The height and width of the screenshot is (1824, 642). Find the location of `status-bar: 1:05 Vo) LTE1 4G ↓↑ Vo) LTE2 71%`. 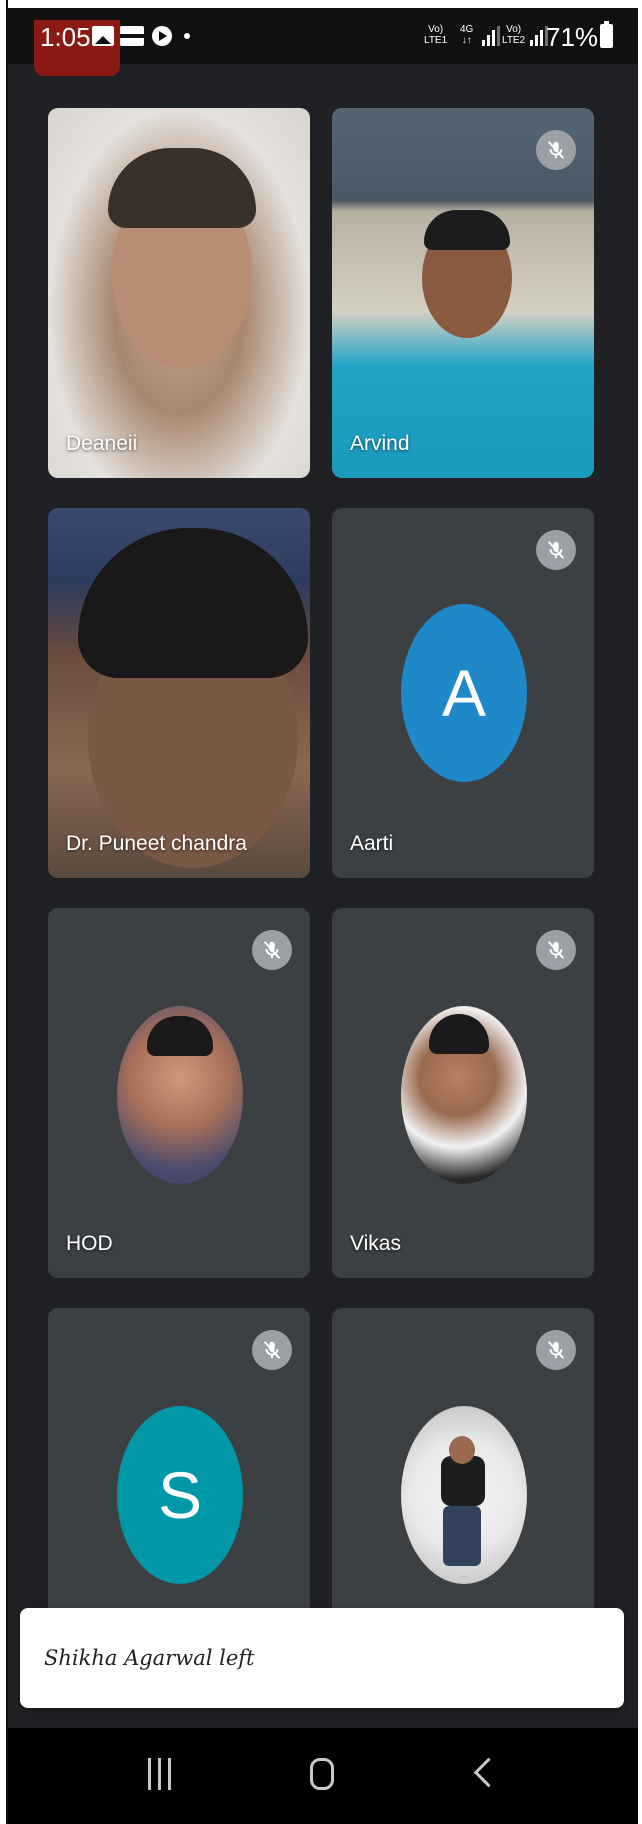

status-bar: 1:05 Vo) LTE1 4G ↓↑ Vo) LTE2 71% is located at coordinates (323, 42).